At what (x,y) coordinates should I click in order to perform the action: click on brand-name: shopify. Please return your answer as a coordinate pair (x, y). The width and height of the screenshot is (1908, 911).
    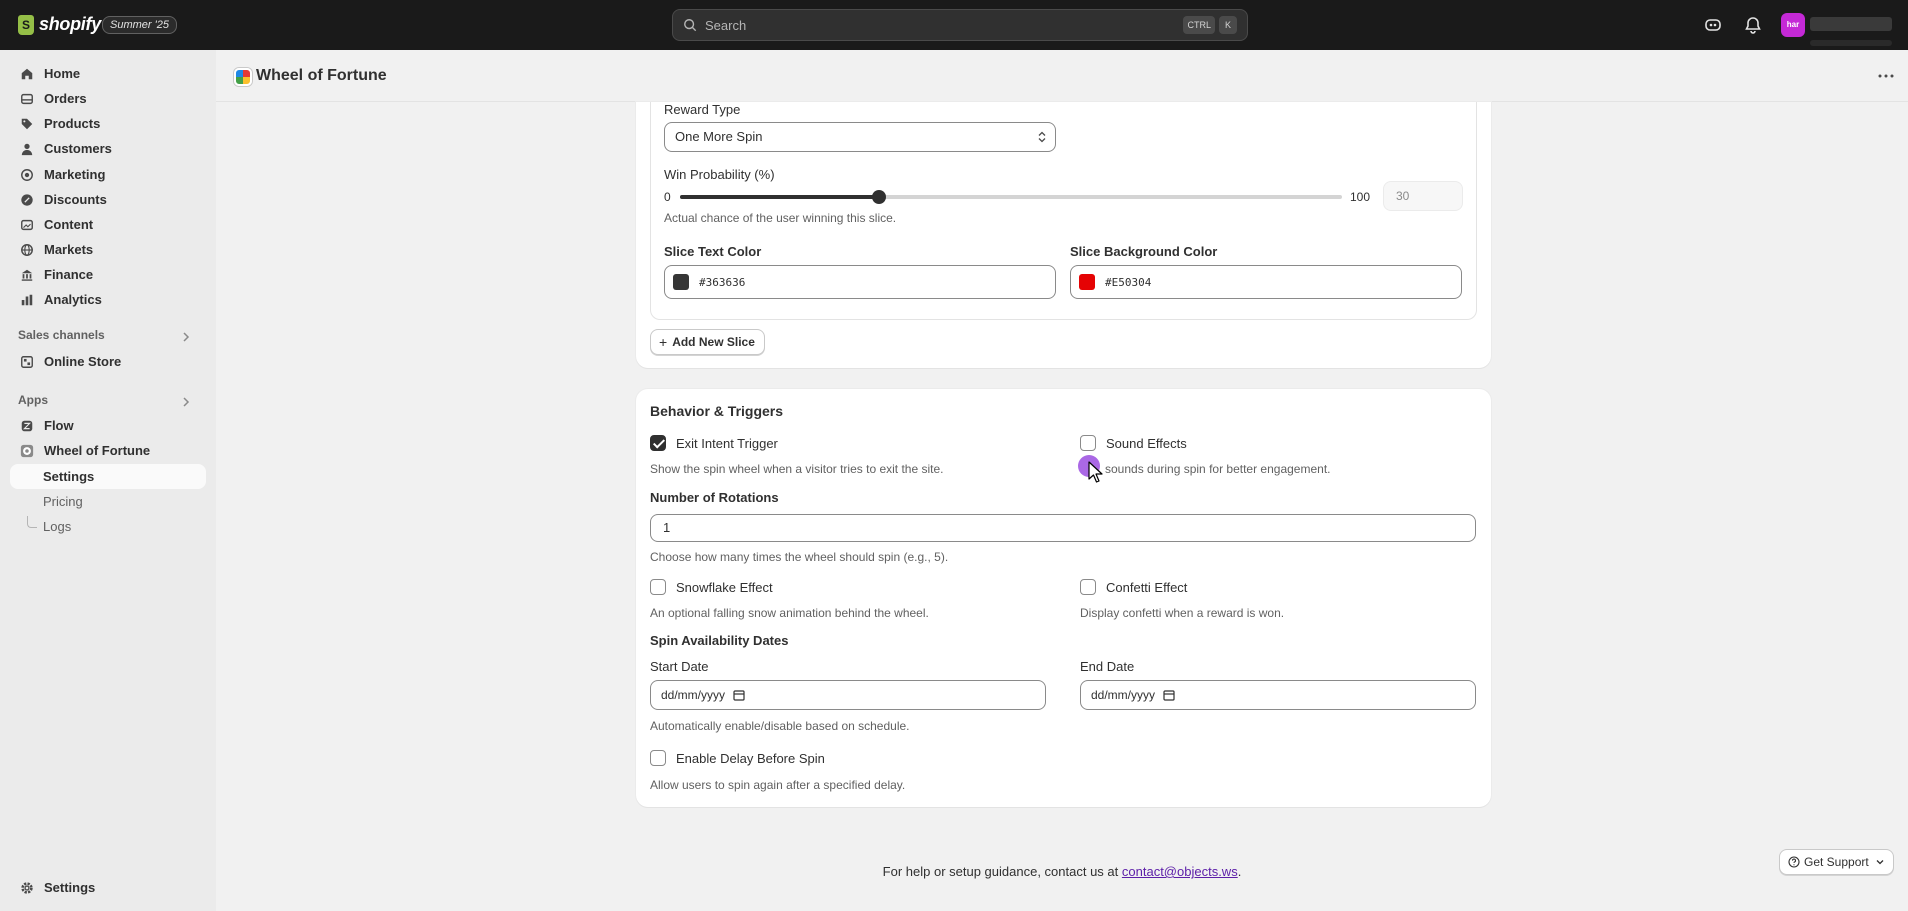
    Looking at the image, I should click on (70, 24).